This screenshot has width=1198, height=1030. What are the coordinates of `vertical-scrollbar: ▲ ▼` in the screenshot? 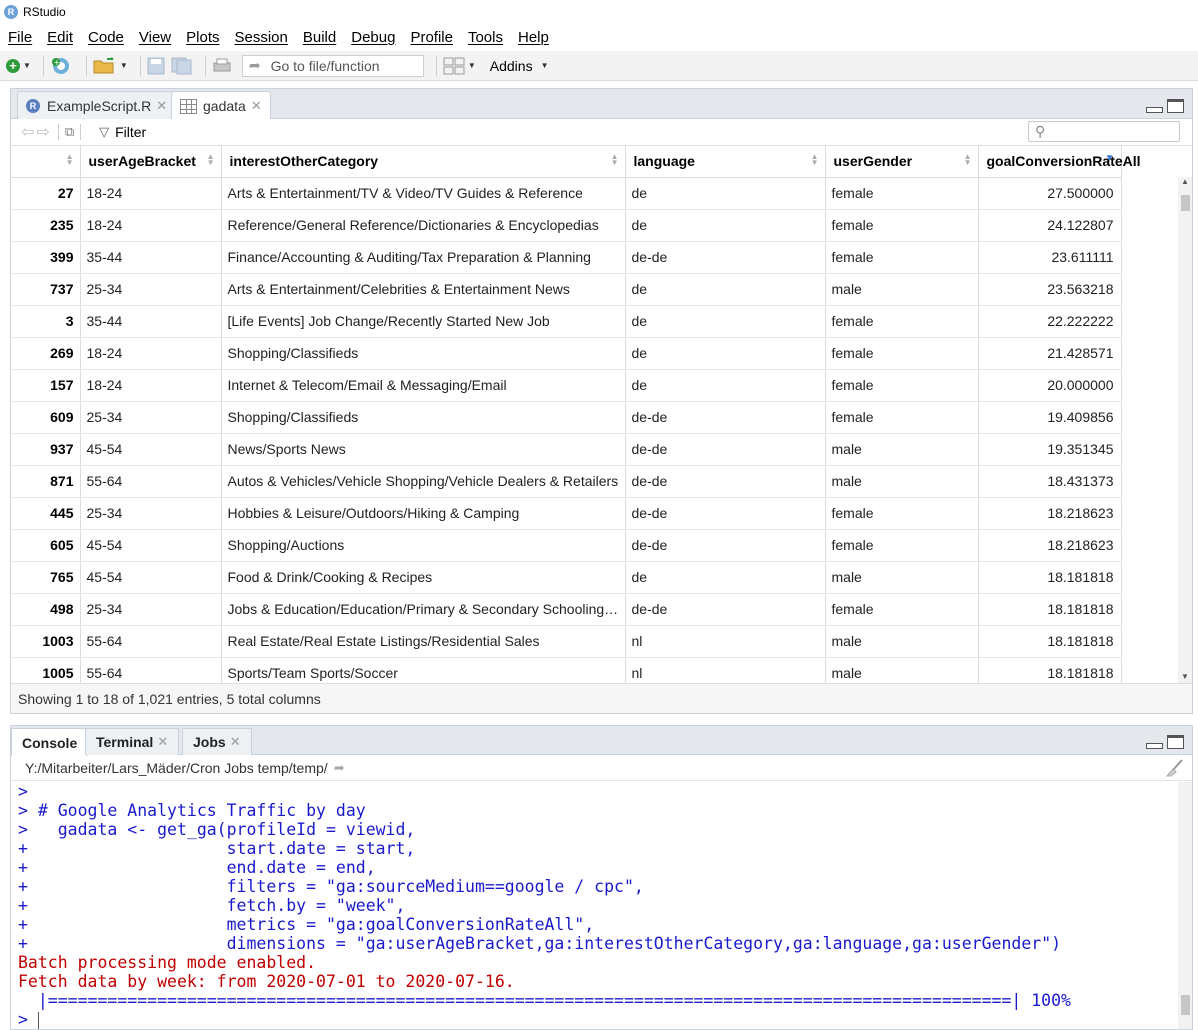 It's located at (1185, 430).